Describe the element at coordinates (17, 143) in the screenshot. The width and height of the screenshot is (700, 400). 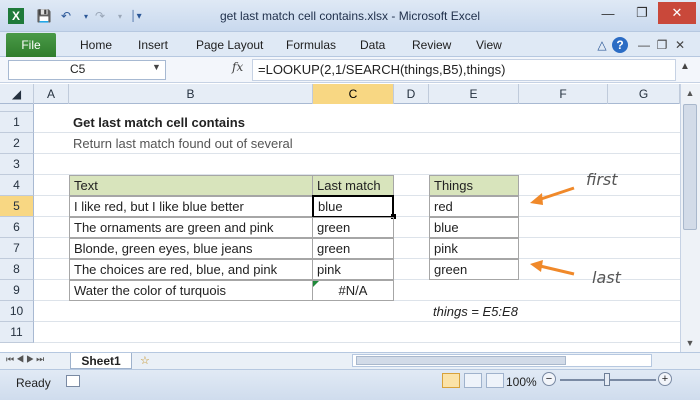
I see `row-header-2: 2` at that location.